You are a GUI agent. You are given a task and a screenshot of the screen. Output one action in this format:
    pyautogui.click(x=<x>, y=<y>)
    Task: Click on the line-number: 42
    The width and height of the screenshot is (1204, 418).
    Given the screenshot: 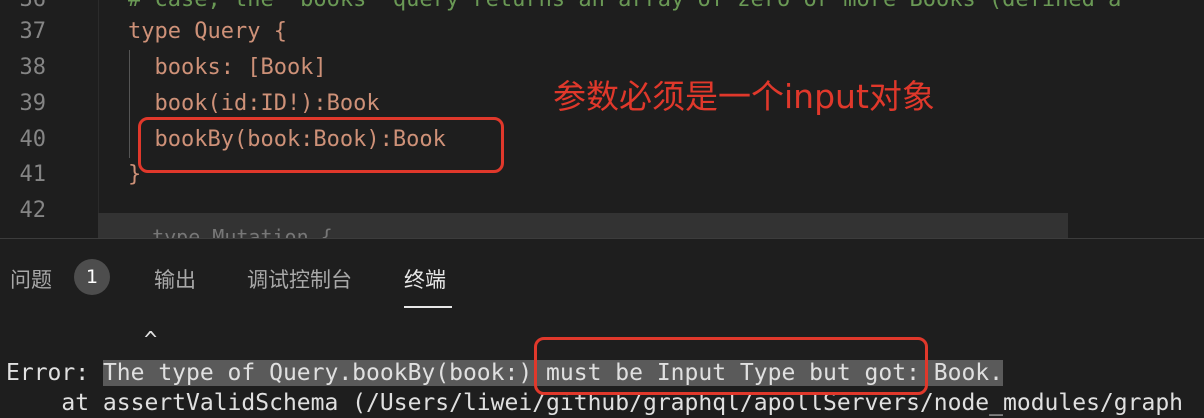 What is the action you would take?
    pyautogui.click(x=33, y=210)
    